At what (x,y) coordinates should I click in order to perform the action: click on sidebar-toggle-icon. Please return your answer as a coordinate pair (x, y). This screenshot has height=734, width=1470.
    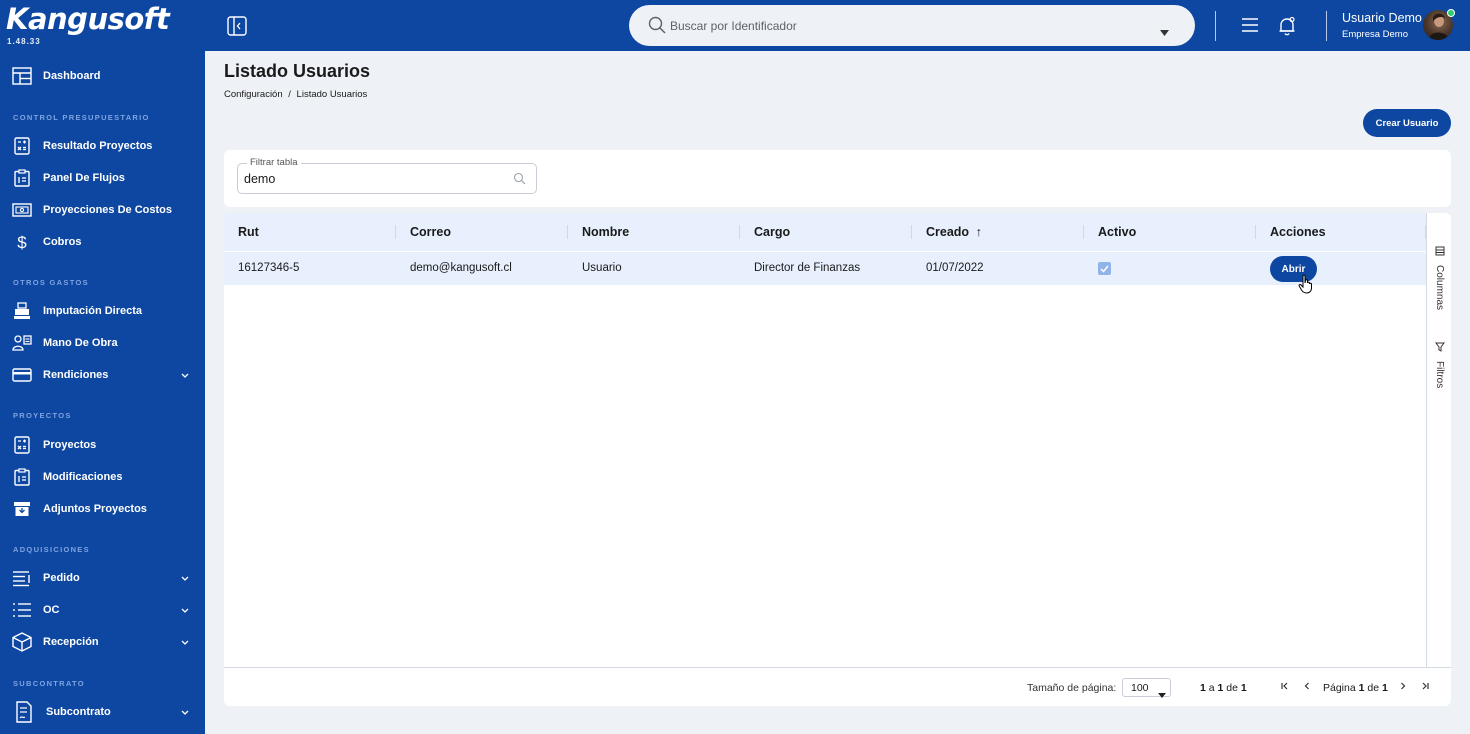
    Looking at the image, I should click on (237, 26).